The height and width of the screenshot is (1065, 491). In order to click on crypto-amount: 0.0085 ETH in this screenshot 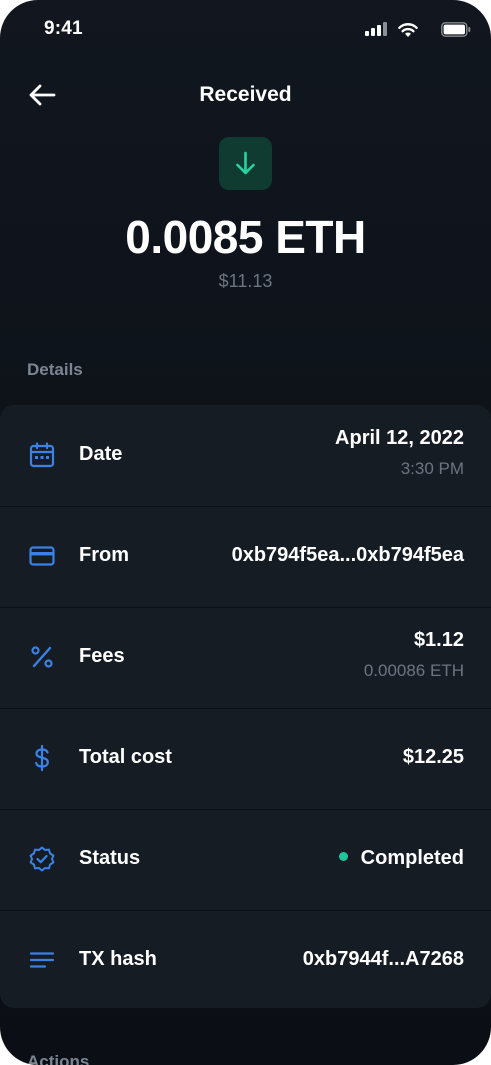, I will do `click(245, 237)`.